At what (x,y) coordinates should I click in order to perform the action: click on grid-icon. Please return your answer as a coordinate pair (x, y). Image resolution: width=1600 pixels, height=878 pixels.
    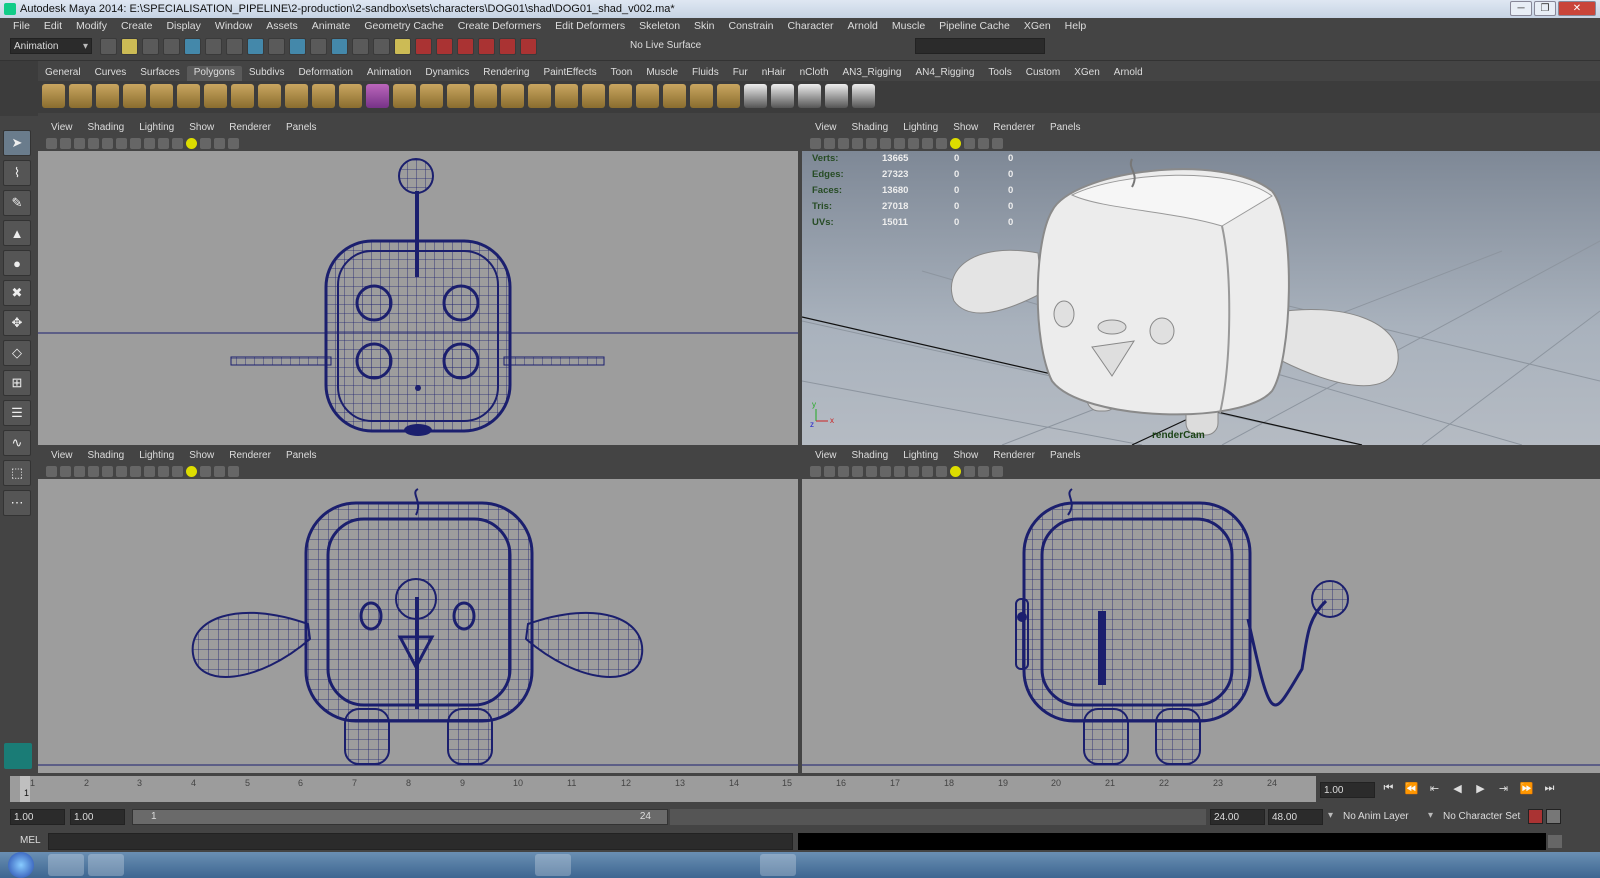
    Looking at the image, I should click on (871, 471).